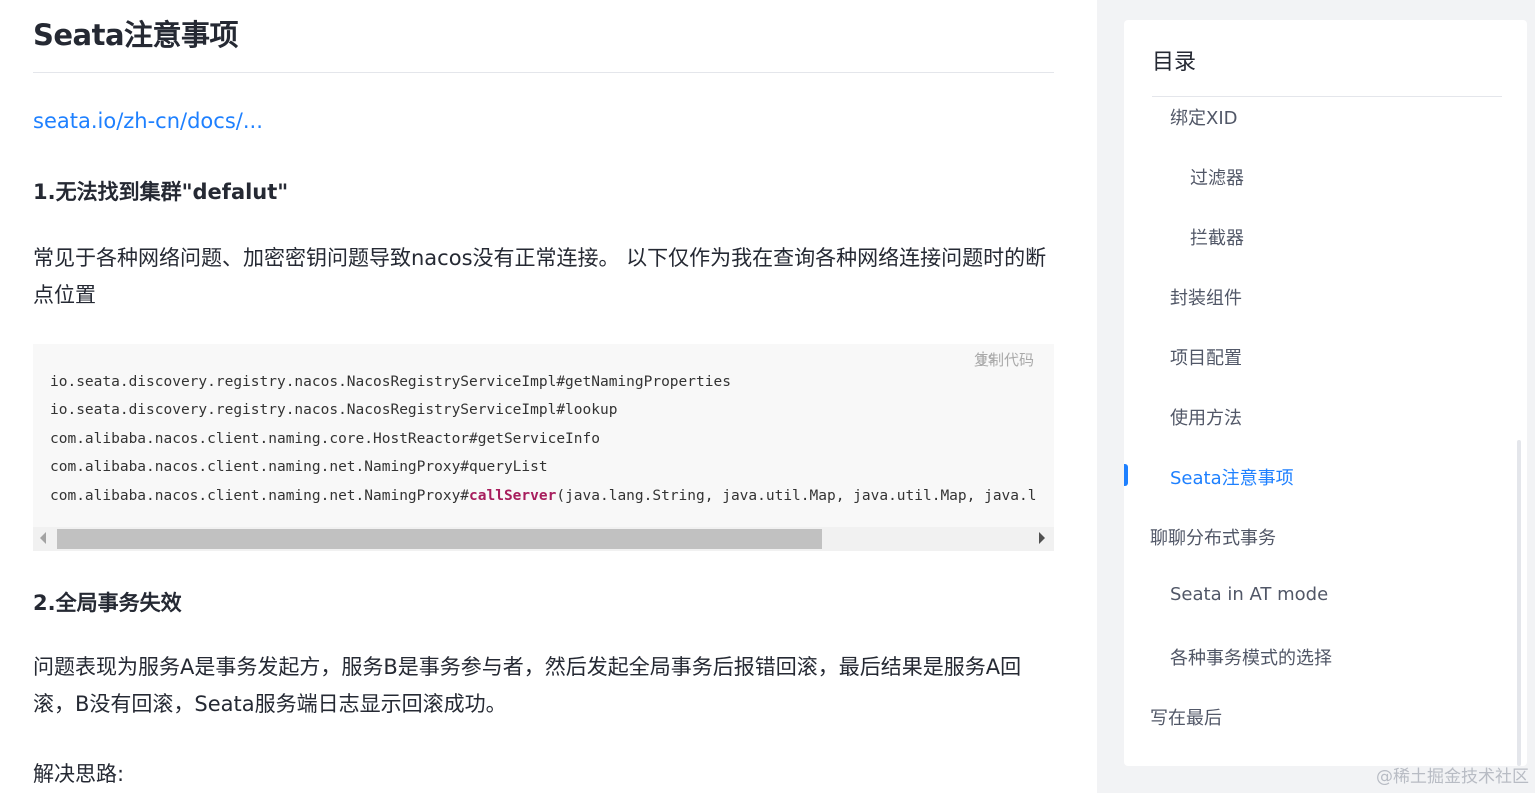 The width and height of the screenshot is (1535, 793). I want to click on toc-item-seata-notes: Seata注意事项, so click(1232, 477).